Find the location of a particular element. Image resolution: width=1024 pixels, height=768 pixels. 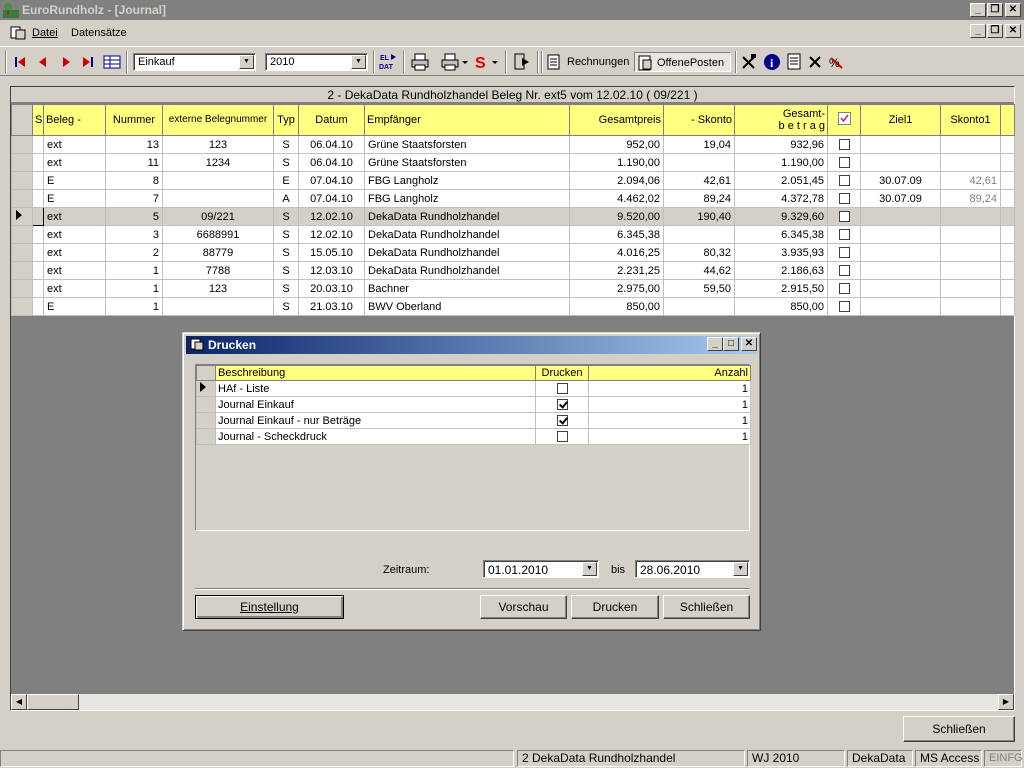

cell-datum: 06.04.10 is located at coordinates (331, 162).